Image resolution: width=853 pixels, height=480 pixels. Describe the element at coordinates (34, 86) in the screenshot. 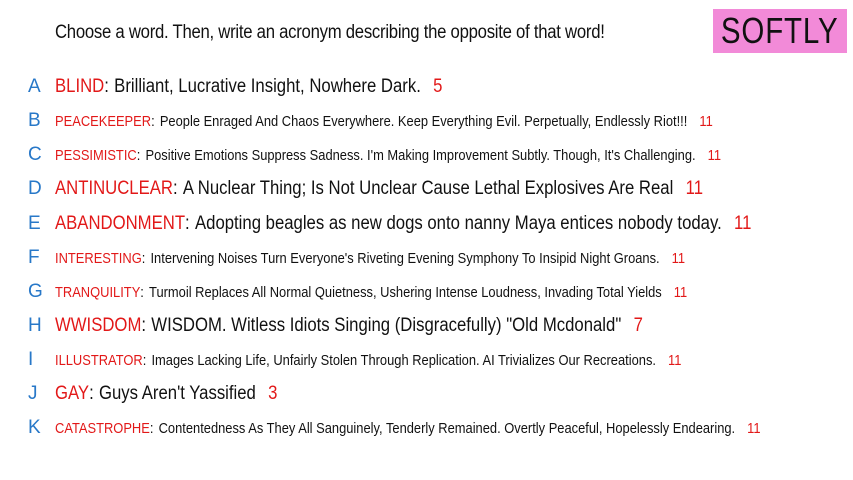

I see `row-letter: A` at that location.